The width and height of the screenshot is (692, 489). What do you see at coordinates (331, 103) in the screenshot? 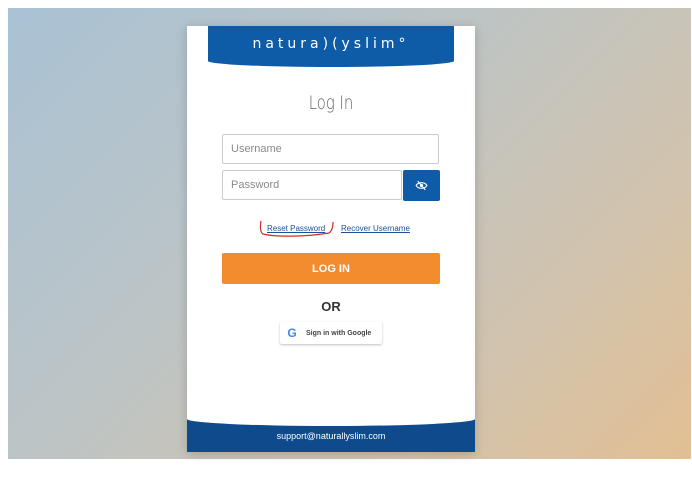
I see `page-title: Log In` at bounding box center [331, 103].